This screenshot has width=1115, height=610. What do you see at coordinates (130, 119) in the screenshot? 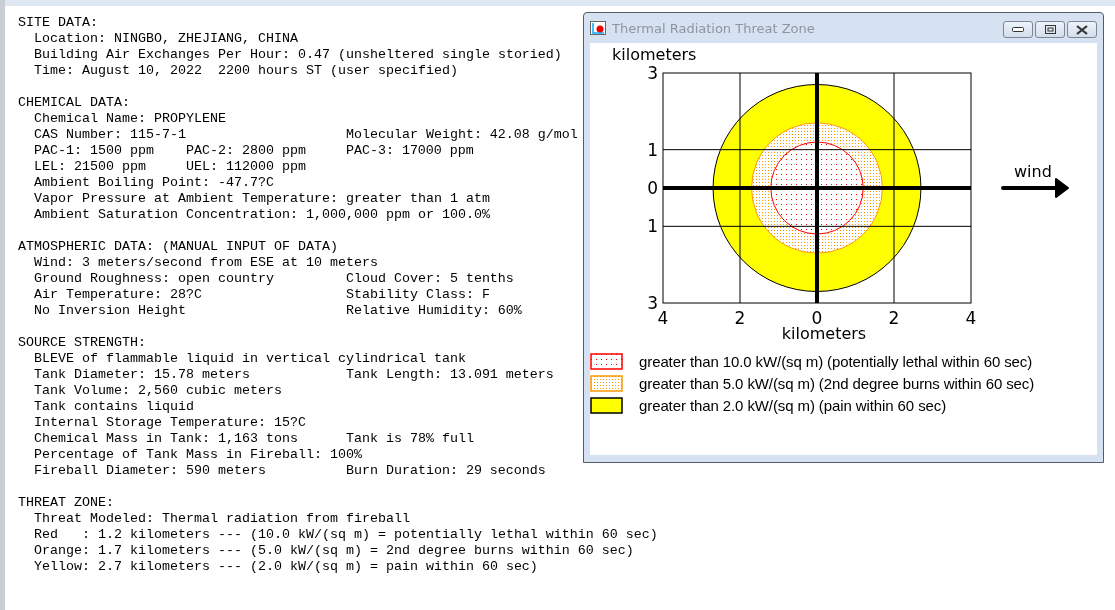
I see `summary-text: Chemical Name: PROPYLENE` at bounding box center [130, 119].